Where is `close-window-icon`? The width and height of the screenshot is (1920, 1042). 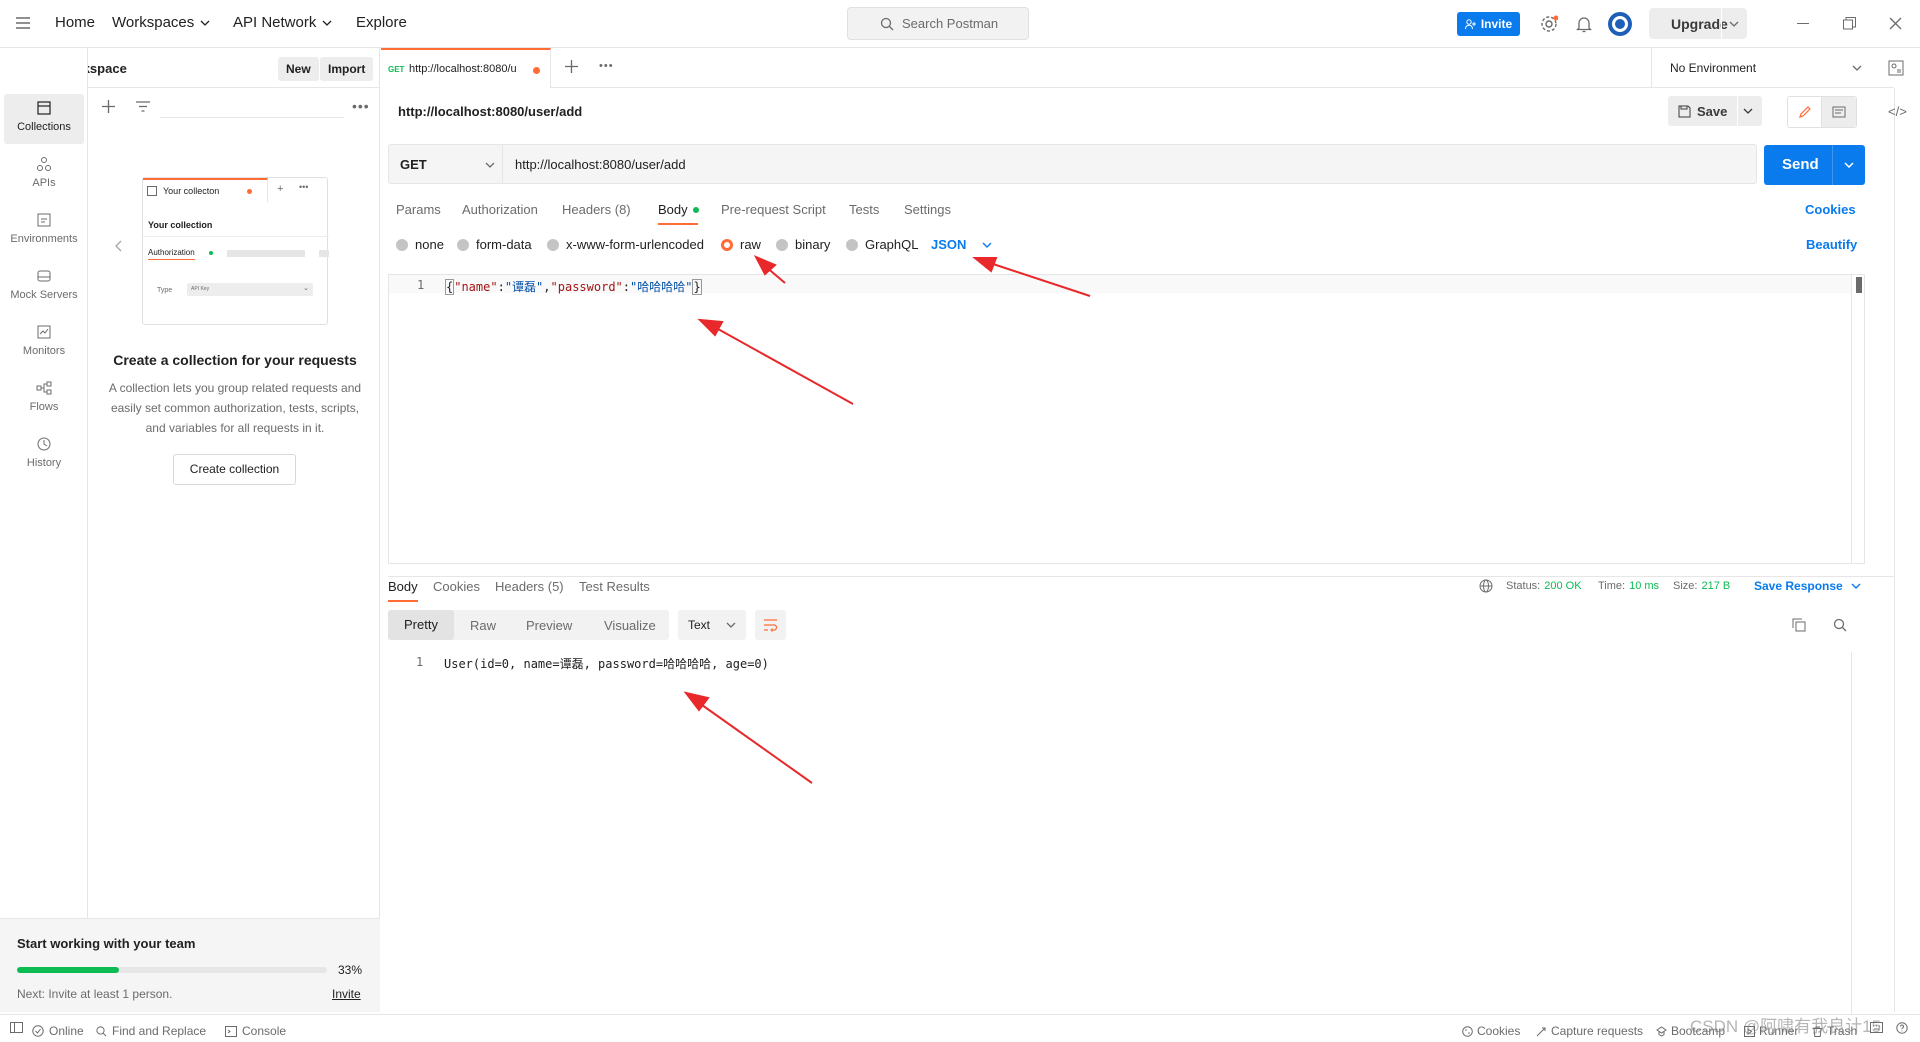
close-window-icon is located at coordinates (1895, 23).